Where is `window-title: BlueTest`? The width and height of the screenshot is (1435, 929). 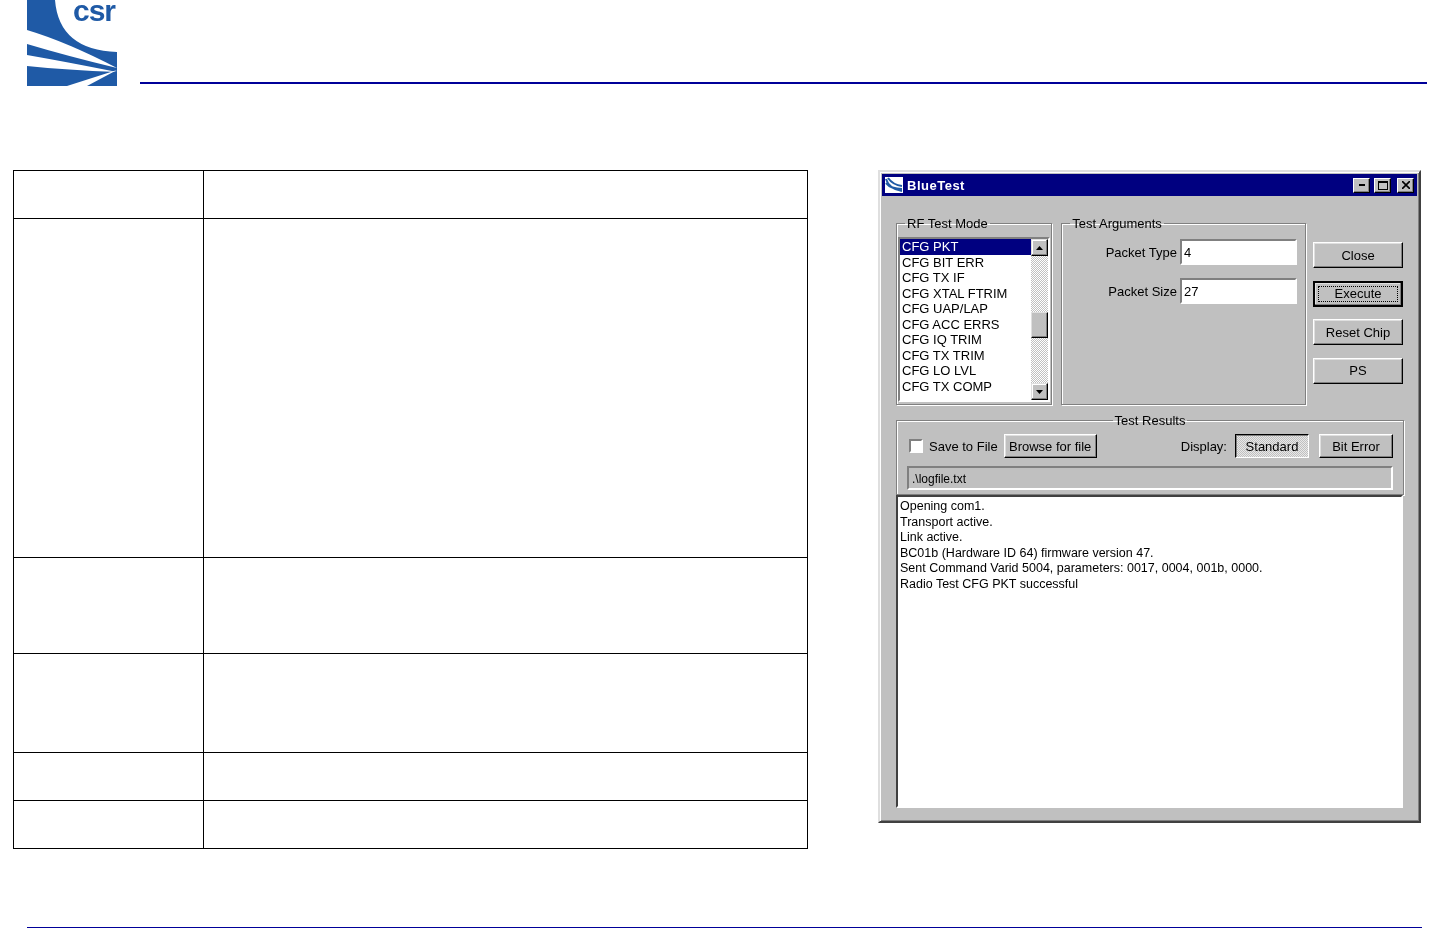 window-title: BlueTest is located at coordinates (936, 185).